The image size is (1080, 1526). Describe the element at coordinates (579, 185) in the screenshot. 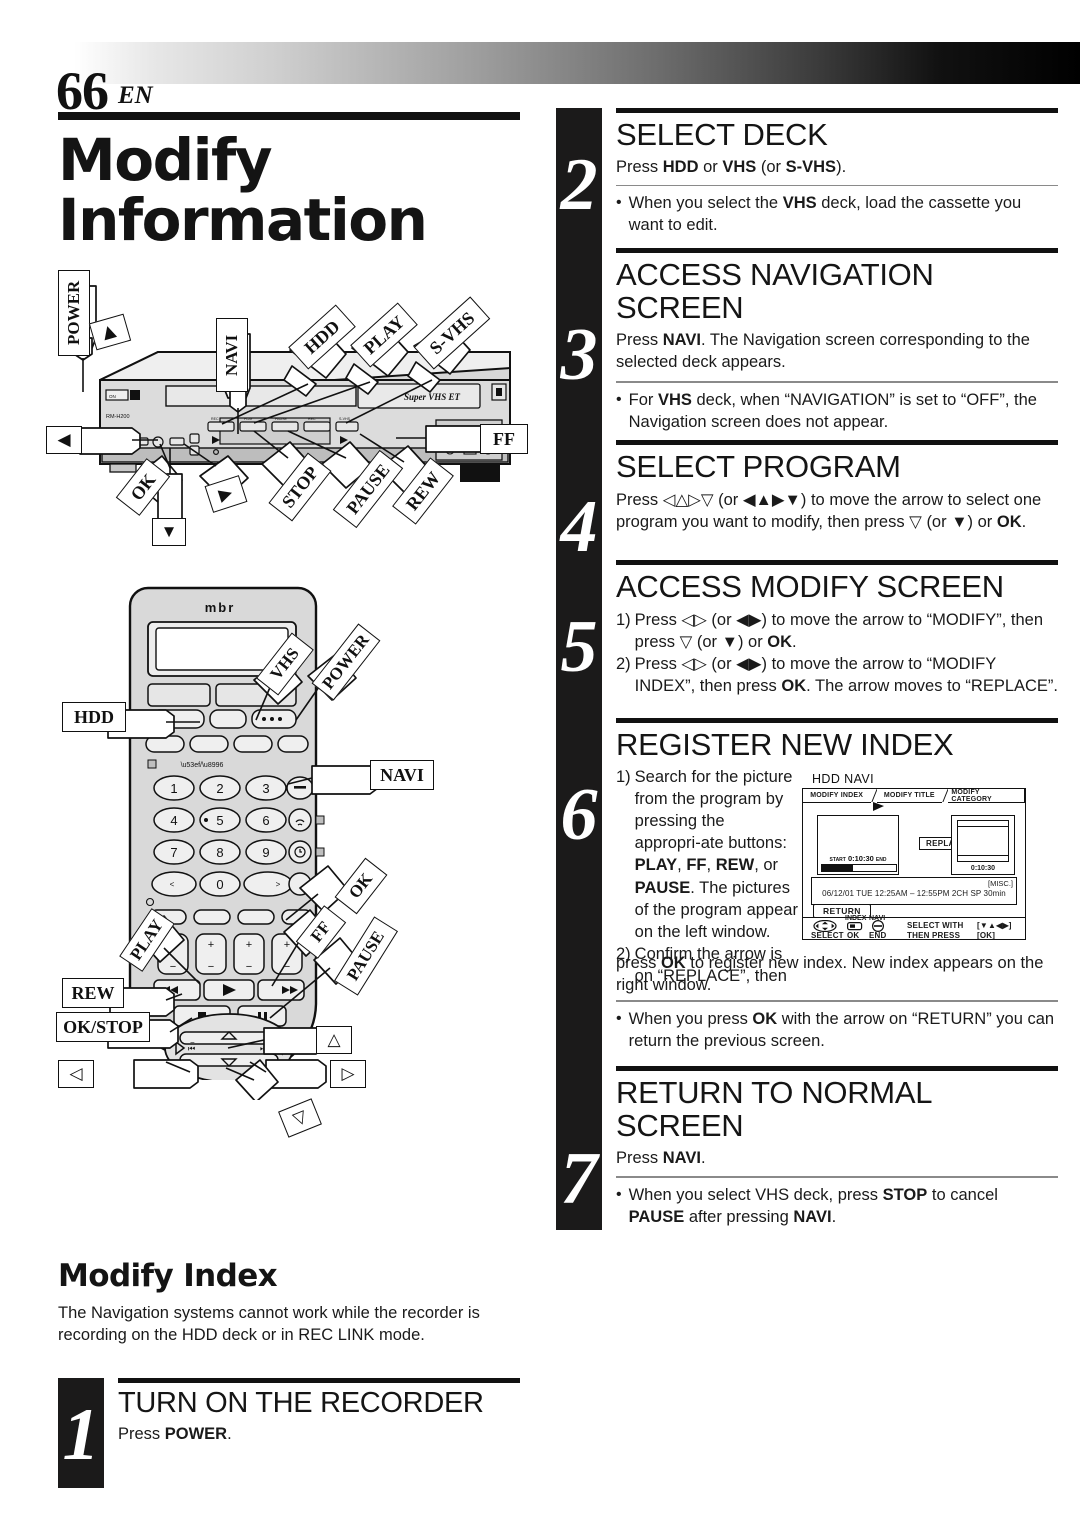

I see `step-2-number: 2` at that location.